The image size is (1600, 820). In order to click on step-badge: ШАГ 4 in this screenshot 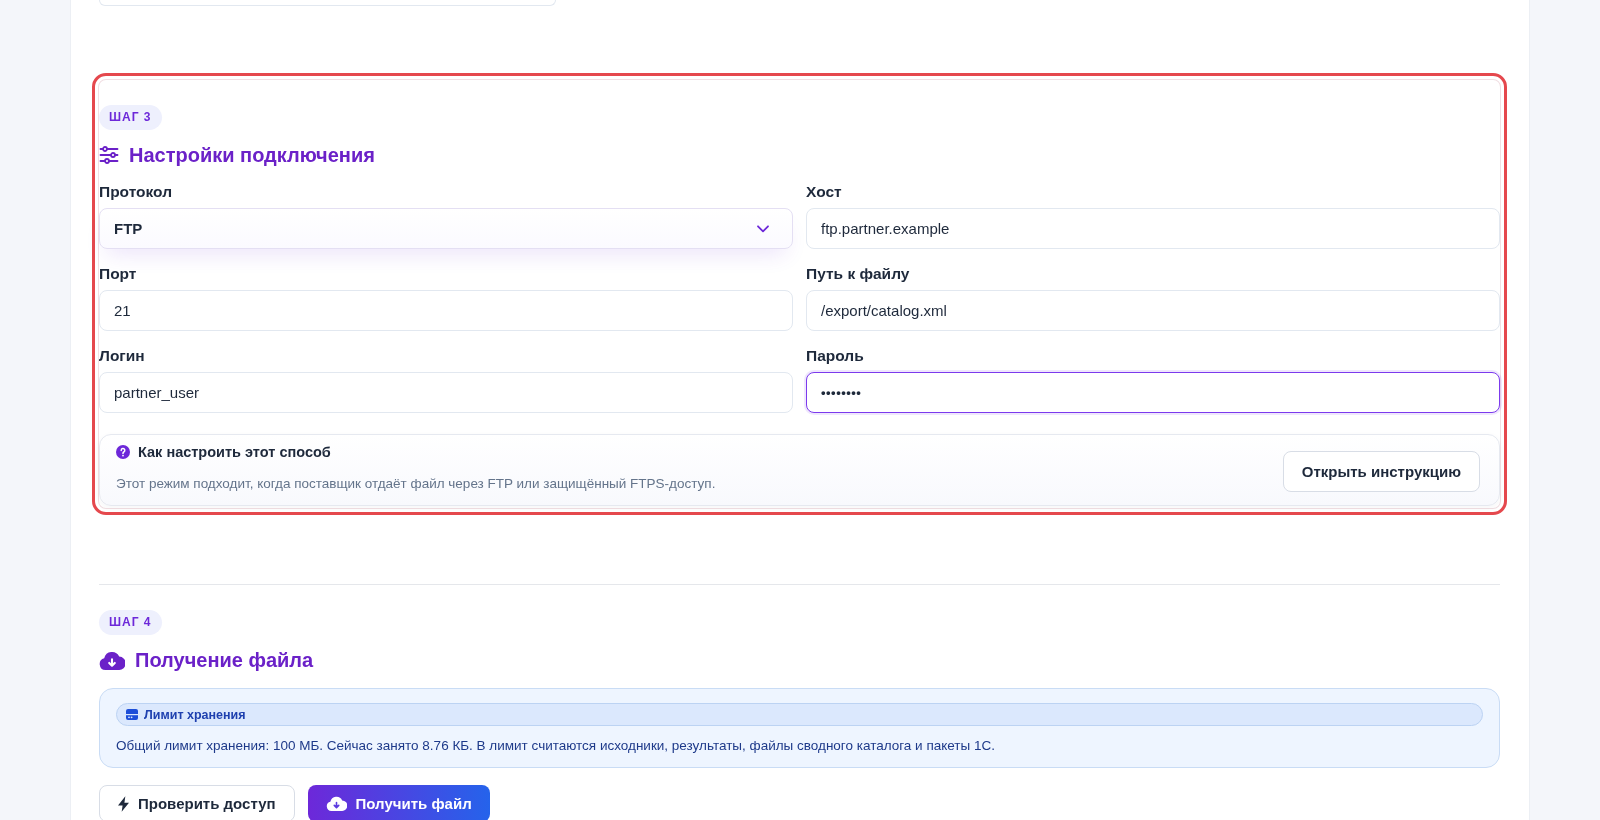, I will do `click(130, 622)`.